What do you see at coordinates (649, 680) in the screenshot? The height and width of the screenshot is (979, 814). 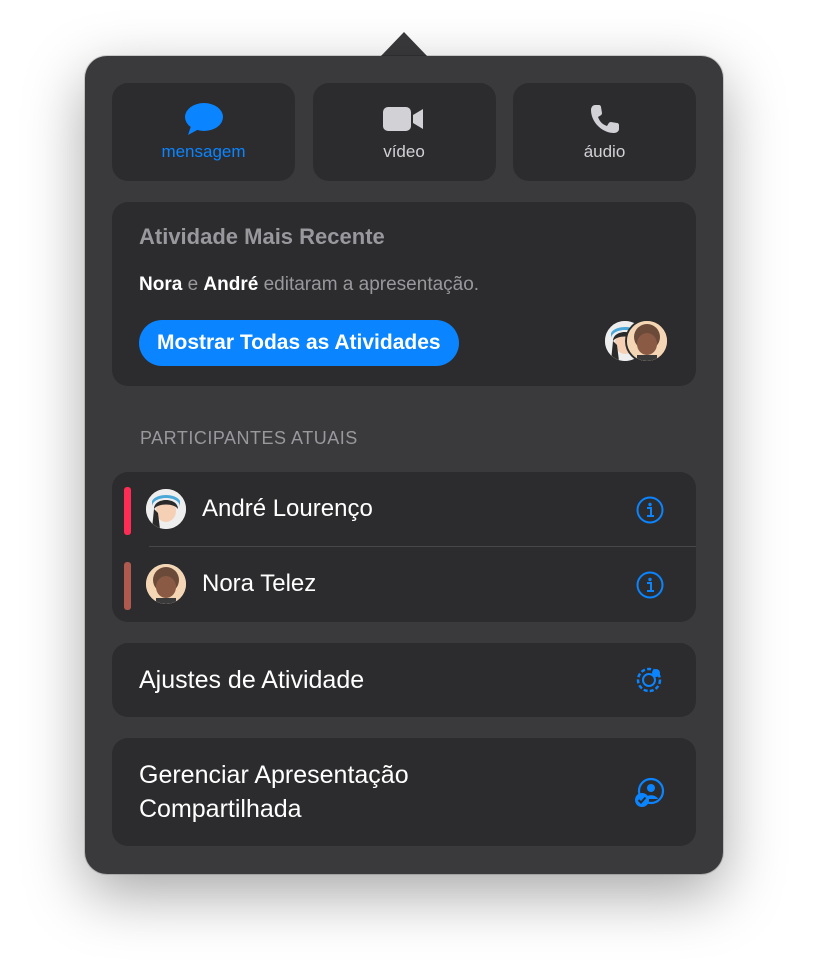 I see `gear-person-icon` at bounding box center [649, 680].